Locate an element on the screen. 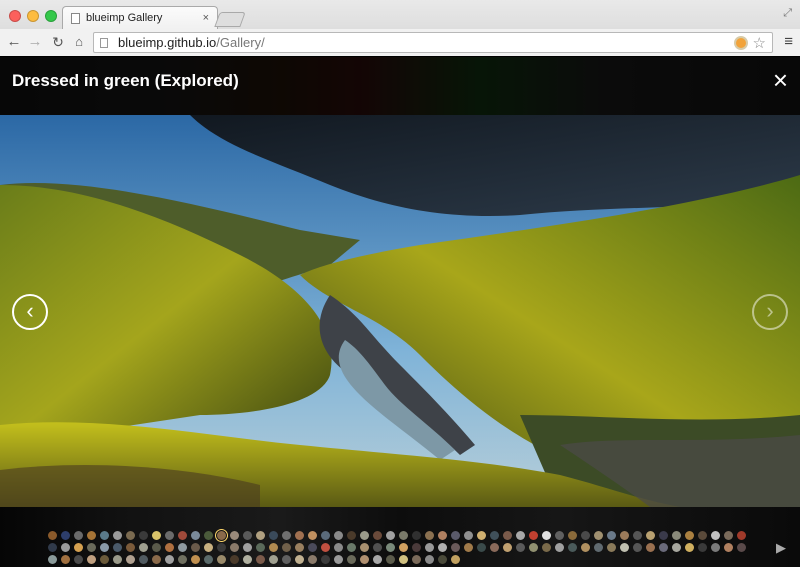  window-close-button is located at coordinates (15, 16).